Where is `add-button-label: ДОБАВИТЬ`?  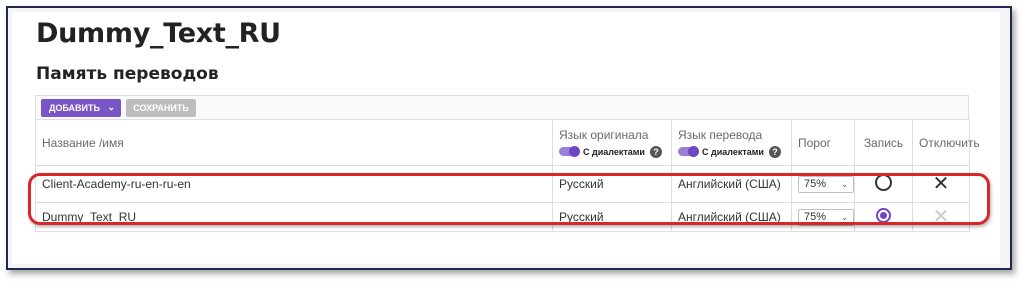
add-button-label: ДОБАВИТЬ is located at coordinates (74, 108).